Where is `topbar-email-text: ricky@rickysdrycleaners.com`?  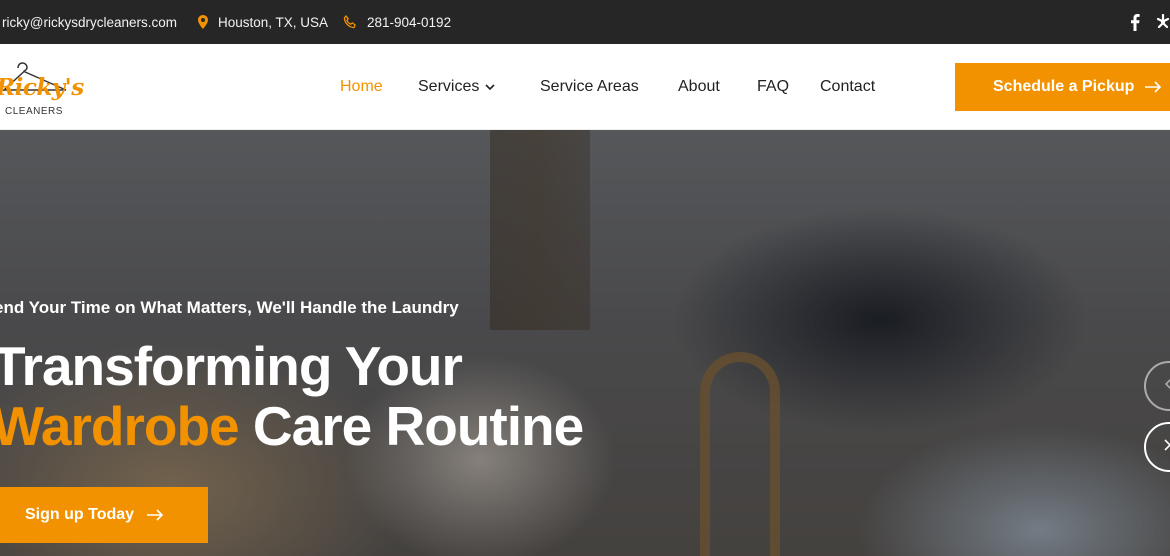 topbar-email-text: ricky@rickysdrycleaners.com is located at coordinates (89, 22).